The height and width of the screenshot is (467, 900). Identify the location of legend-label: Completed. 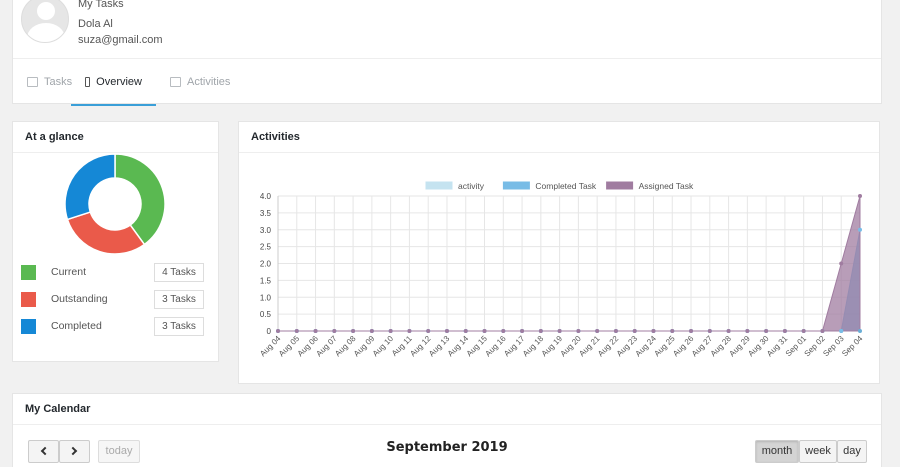
(76, 326).